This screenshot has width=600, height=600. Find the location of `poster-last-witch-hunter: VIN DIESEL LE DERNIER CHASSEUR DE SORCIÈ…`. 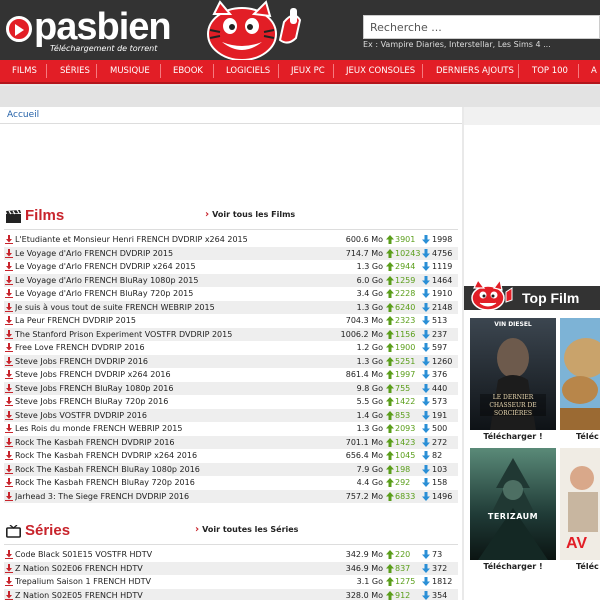

poster-last-witch-hunter: VIN DIESEL LE DERNIER CHASSEUR DE SORCIÈ… is located at coordinates (513, 374).